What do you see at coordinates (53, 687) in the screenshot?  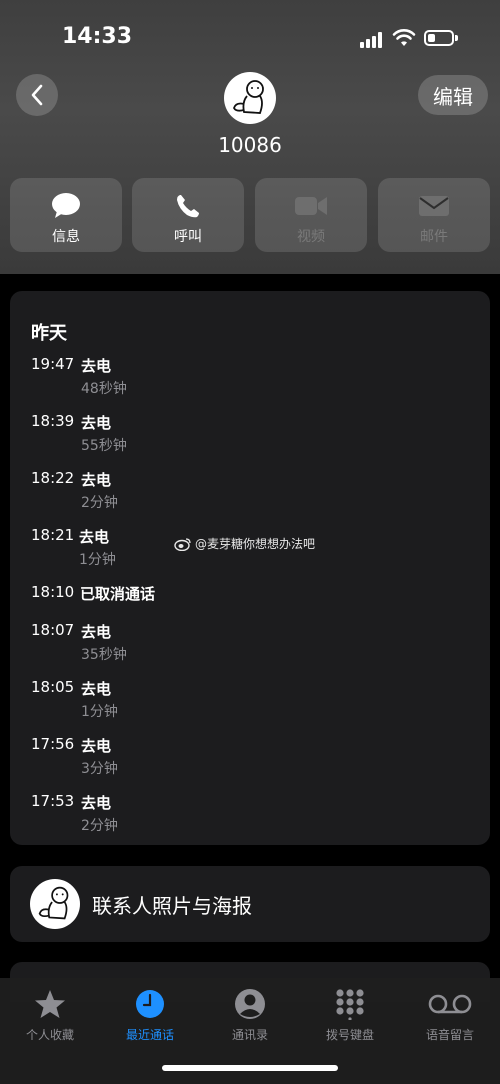 I see `call-time: 18:05` at bounding box center [53, 687].